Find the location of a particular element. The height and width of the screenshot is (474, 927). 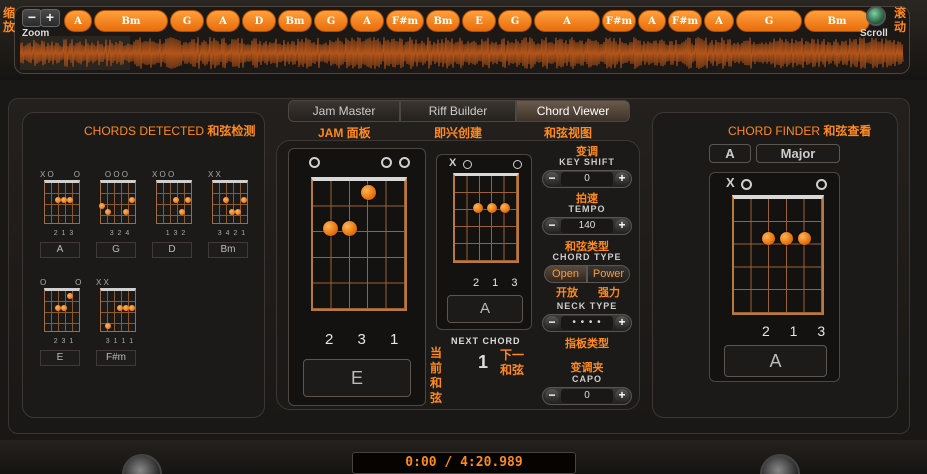

key-shift-increase-button: + is located at coordinates (622, 179).